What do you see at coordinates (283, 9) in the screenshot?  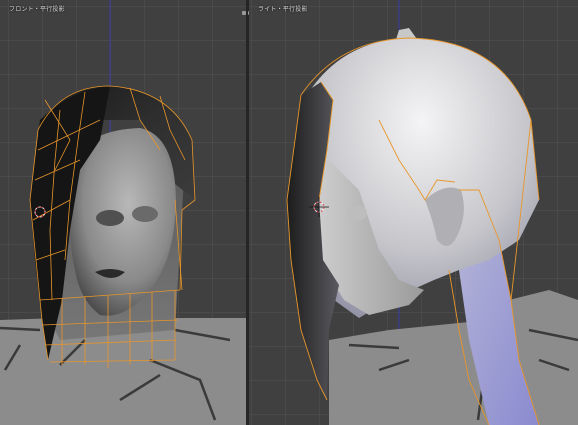 I see `viewport-label-right: ライト・平行投影` at bounding box center [283, 9].